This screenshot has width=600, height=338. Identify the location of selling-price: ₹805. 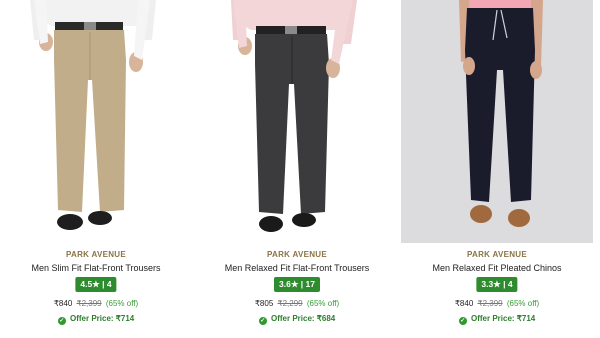
(264, 303).